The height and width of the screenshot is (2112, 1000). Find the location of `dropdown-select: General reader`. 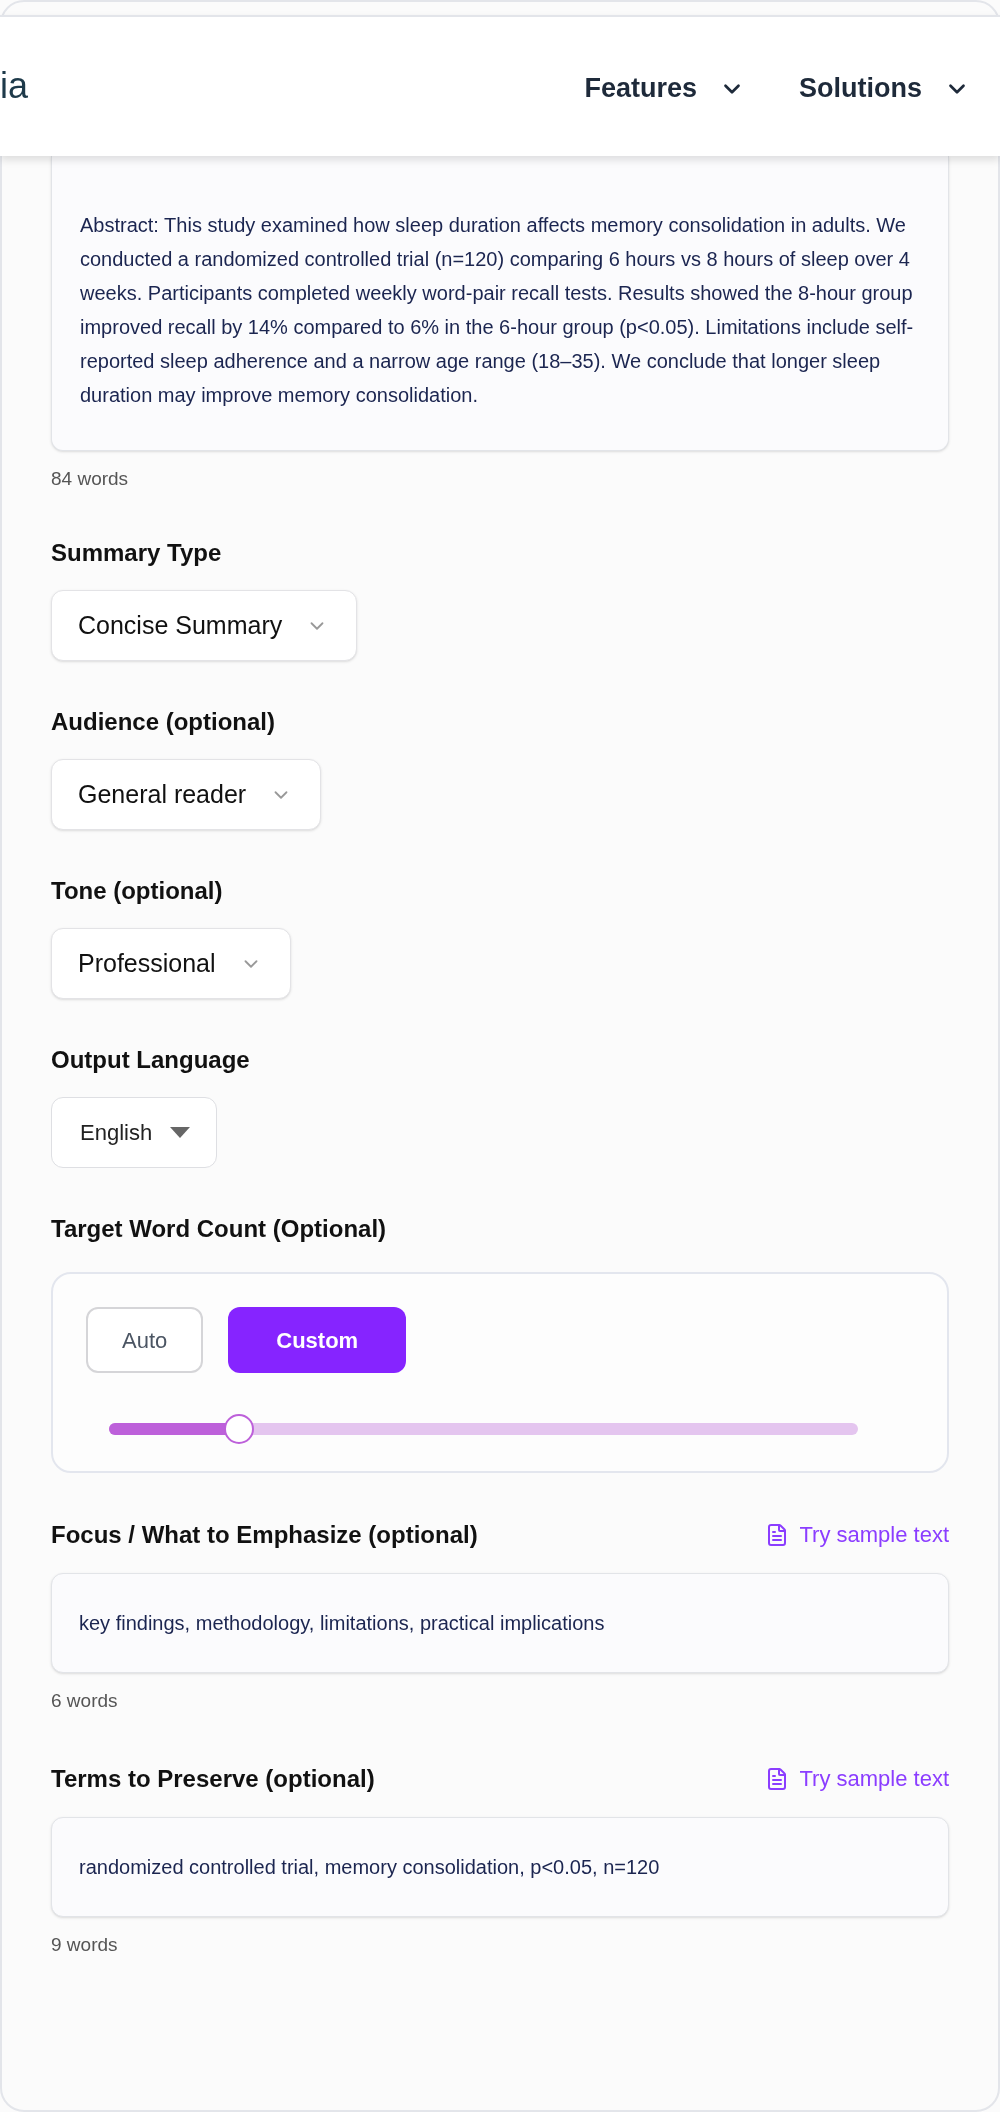

dropdown-select: General reader is located at coordinates (186, 794).